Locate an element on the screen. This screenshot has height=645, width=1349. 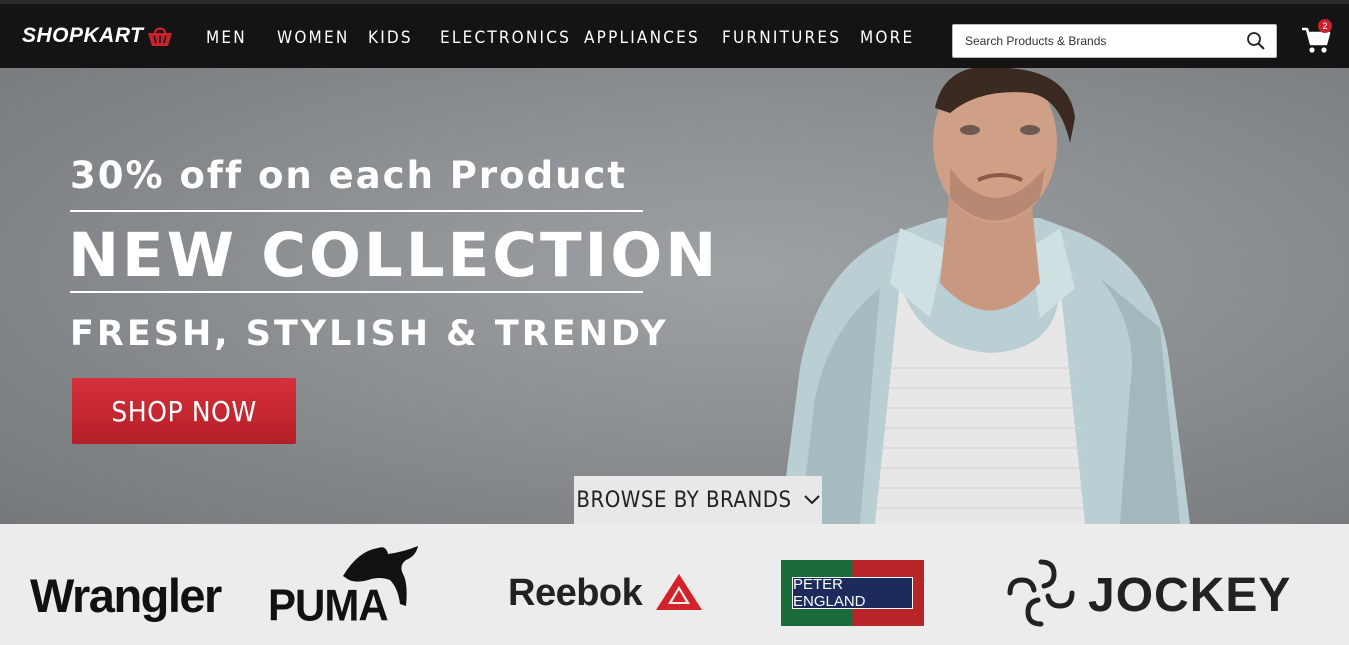
reebok-wordmark: Reebok is located at coordinates (575, 593).